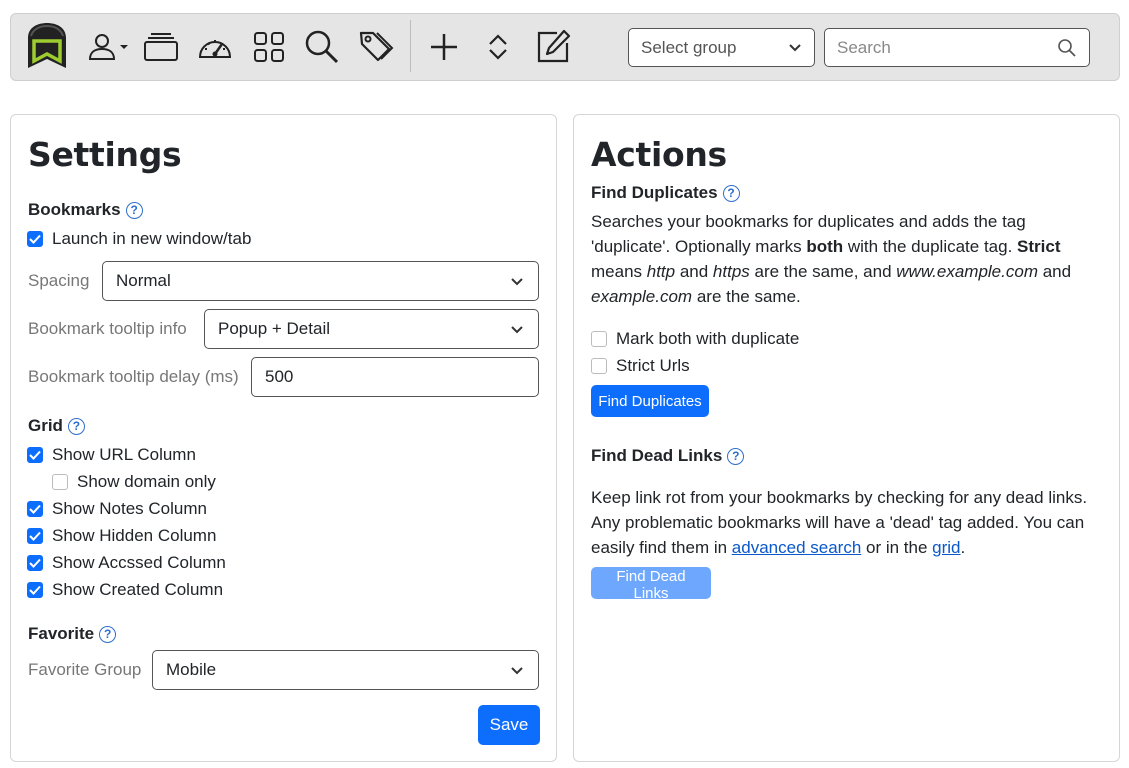  Describe the element at coordinates (269, 47) in the screenshot. I see `grid-icon` at that location.